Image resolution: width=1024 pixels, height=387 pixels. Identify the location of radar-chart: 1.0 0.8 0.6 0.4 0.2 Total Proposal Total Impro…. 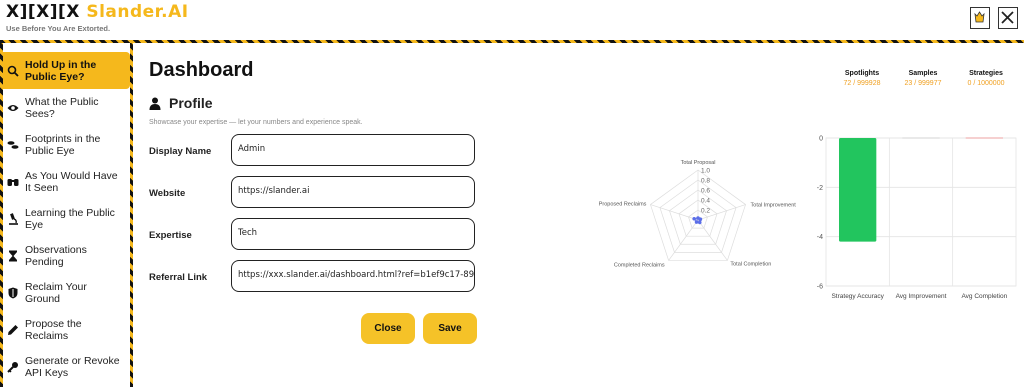
(698, 214).